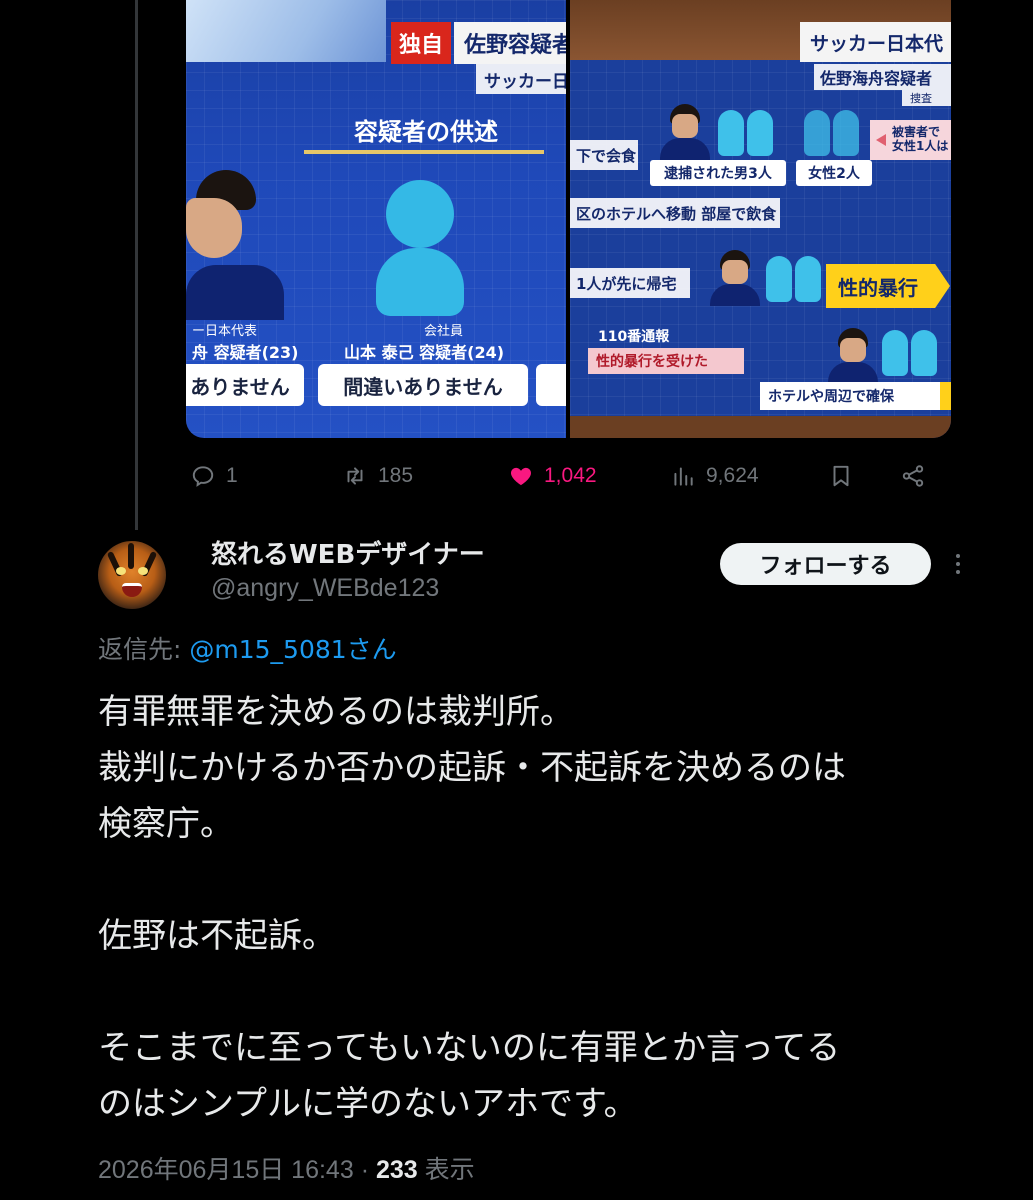 This screenshot has width=1033, height=1200. I want to click on view-label: 表示, so click(449, 1170).